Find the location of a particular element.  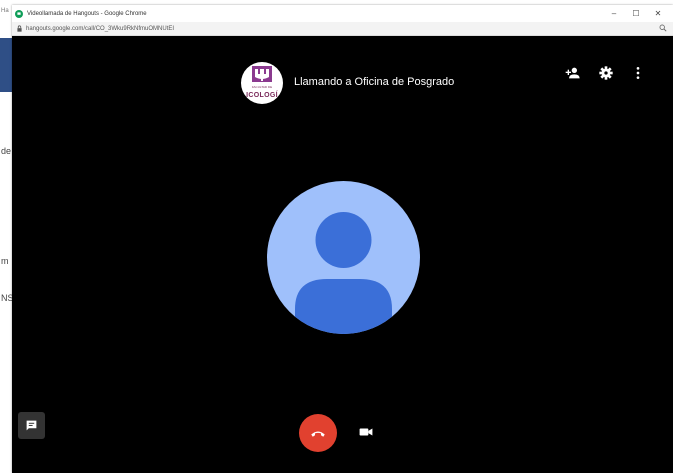

background-page: Ha de m NS is located at coordinates (7, 236).